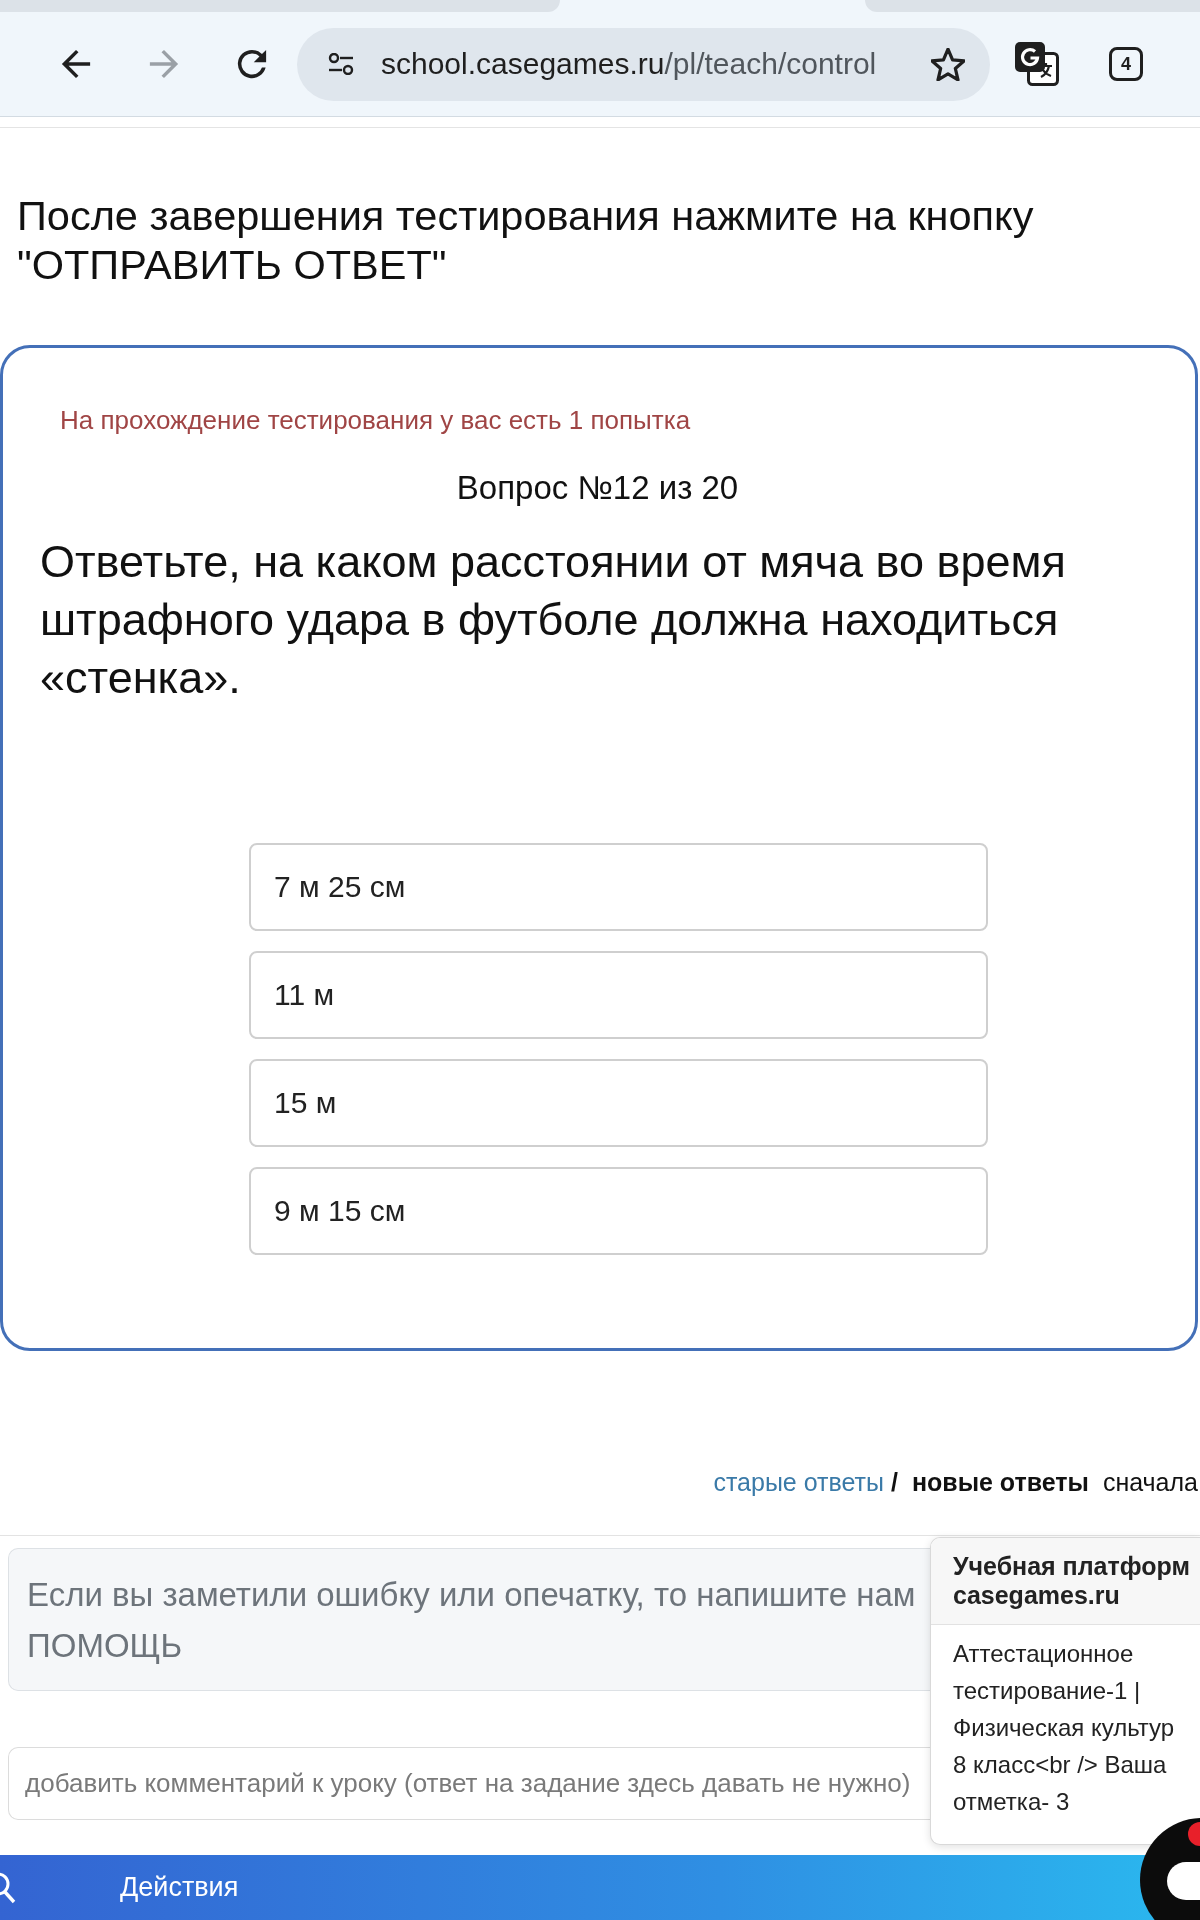 The width and height of the screenshot is (1200, 1920). Describe the element at coordinates (948, 64) in the screenshot. I see `bookmark-star-icon` at that location.